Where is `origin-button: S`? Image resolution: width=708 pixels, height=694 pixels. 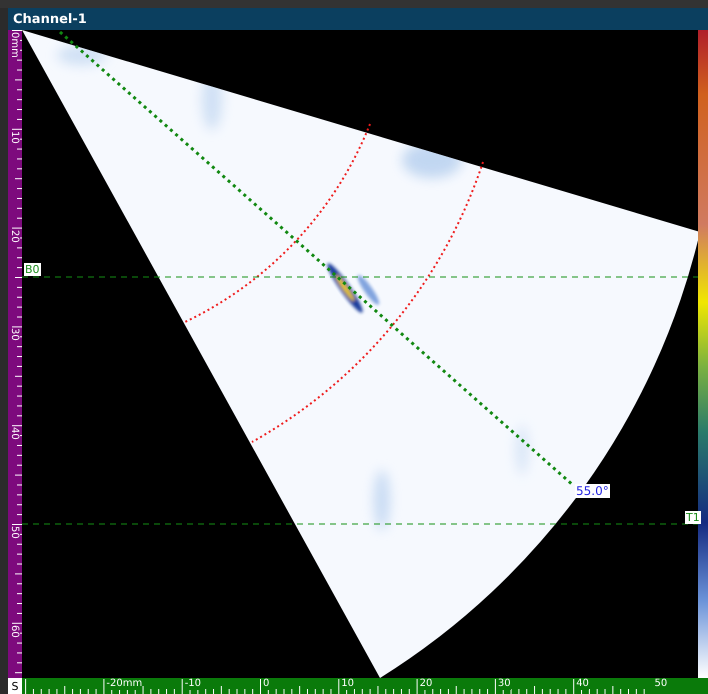 origin-button: S is located at coordinates (15, 686).